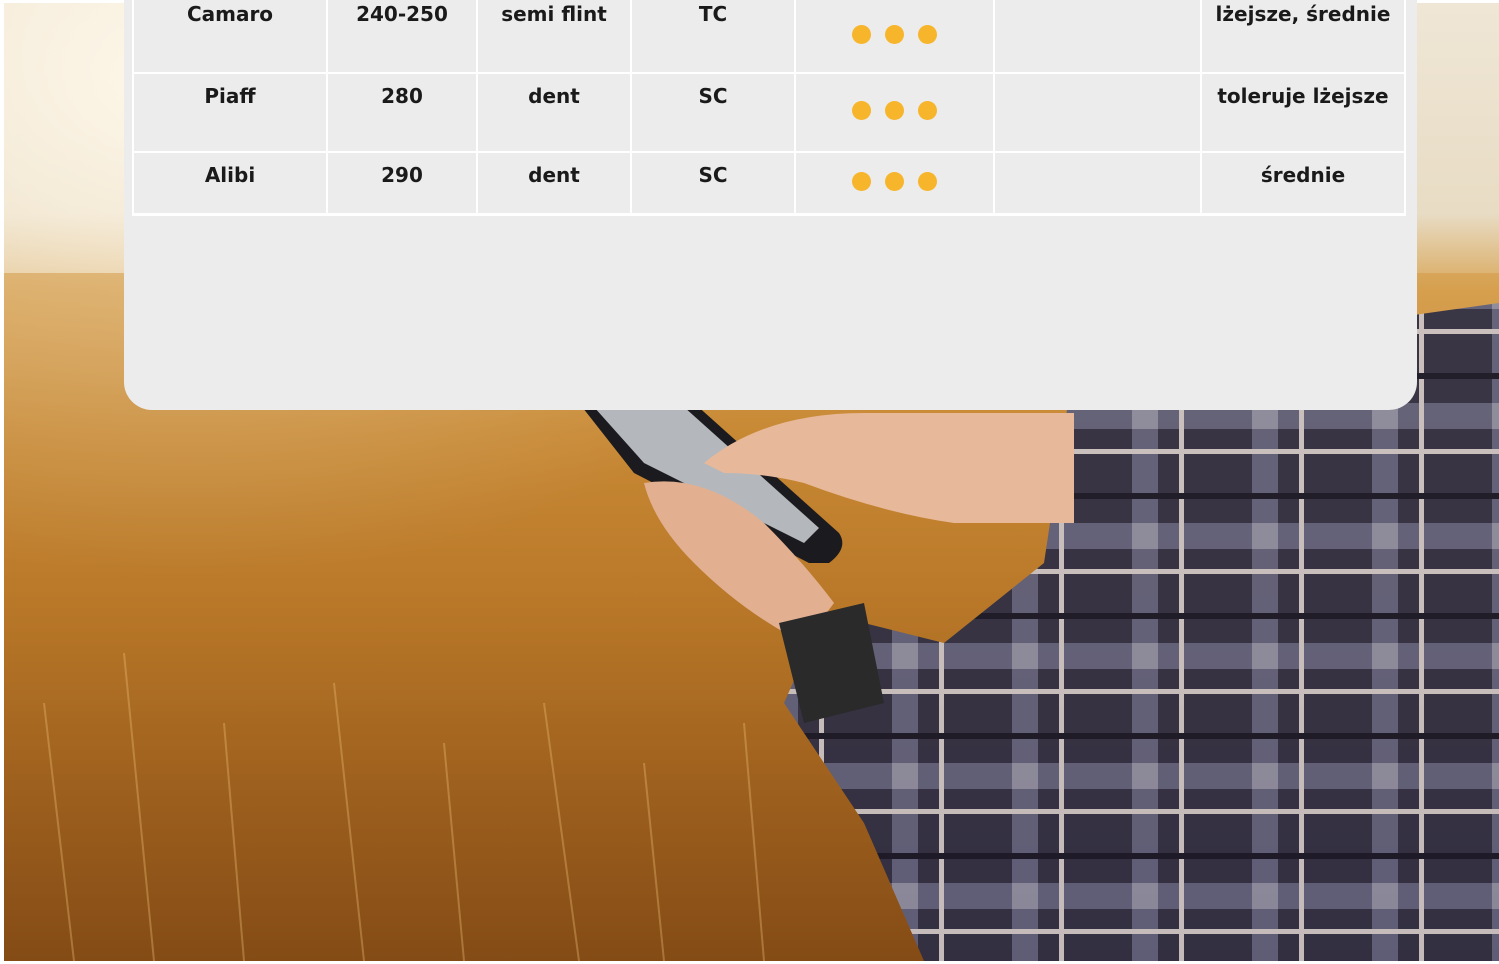 The width and height of the screenshot is (1499, 964). What do you see at coordinates (402, 96) in the screenshot?
I see `fao-value: 280` at bounding box center [402, 96].